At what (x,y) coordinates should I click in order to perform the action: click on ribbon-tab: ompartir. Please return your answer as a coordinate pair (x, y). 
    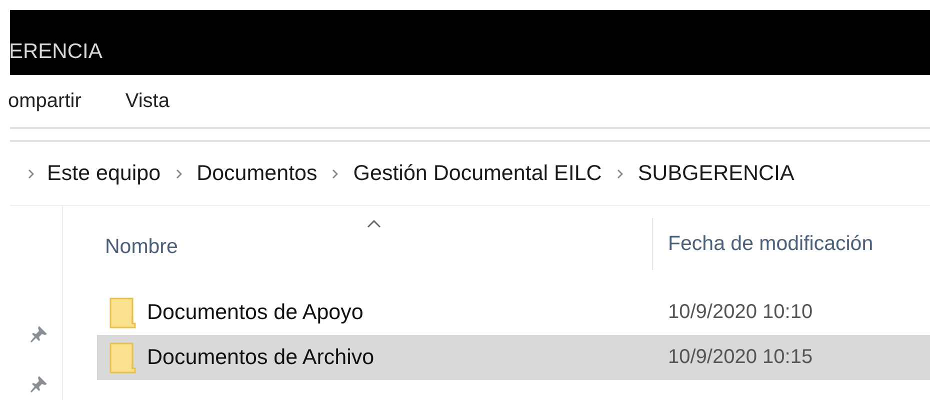
    Looking at the image, I should click on (45, 101).